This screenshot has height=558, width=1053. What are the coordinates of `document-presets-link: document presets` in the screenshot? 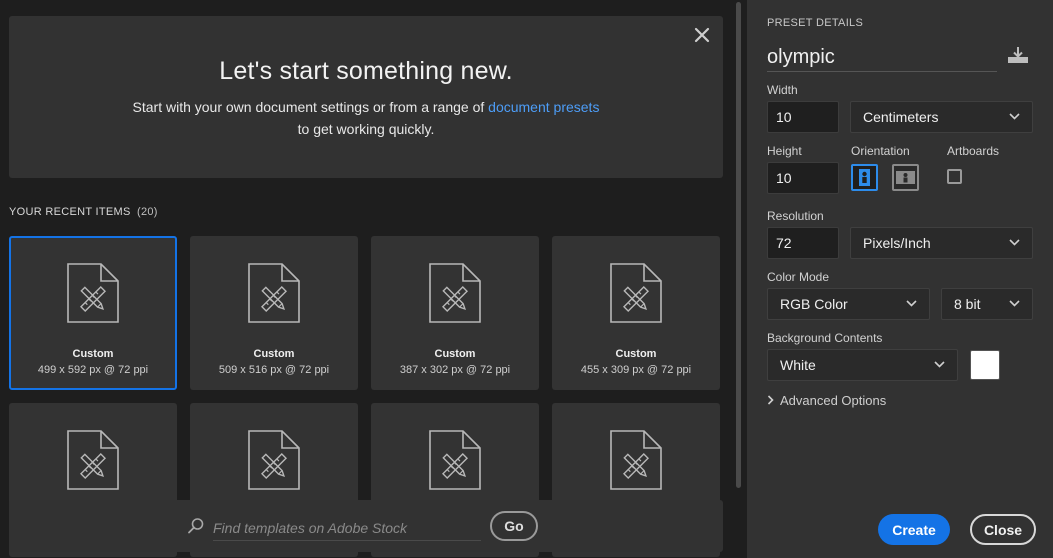 It's located at (543, 107).